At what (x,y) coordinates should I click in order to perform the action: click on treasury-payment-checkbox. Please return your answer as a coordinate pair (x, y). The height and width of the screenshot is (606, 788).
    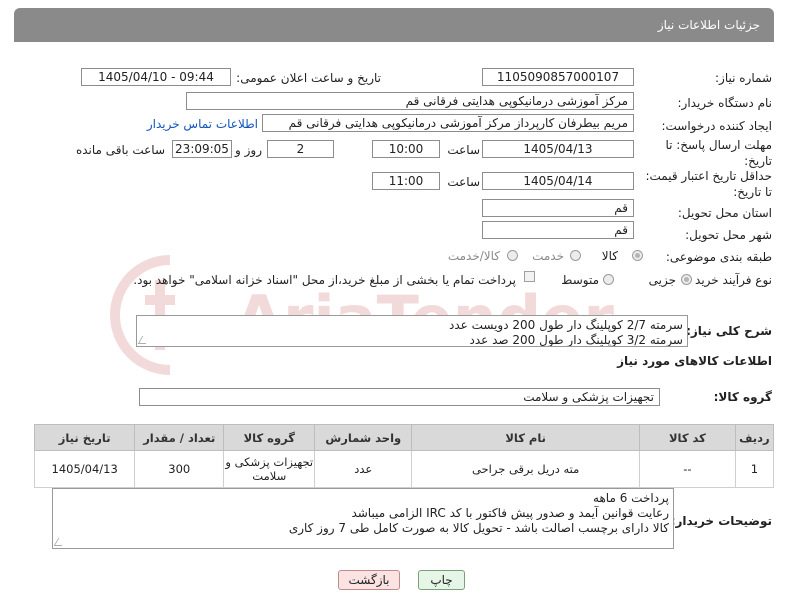
    Looking at the image, I should click on (529, 276).